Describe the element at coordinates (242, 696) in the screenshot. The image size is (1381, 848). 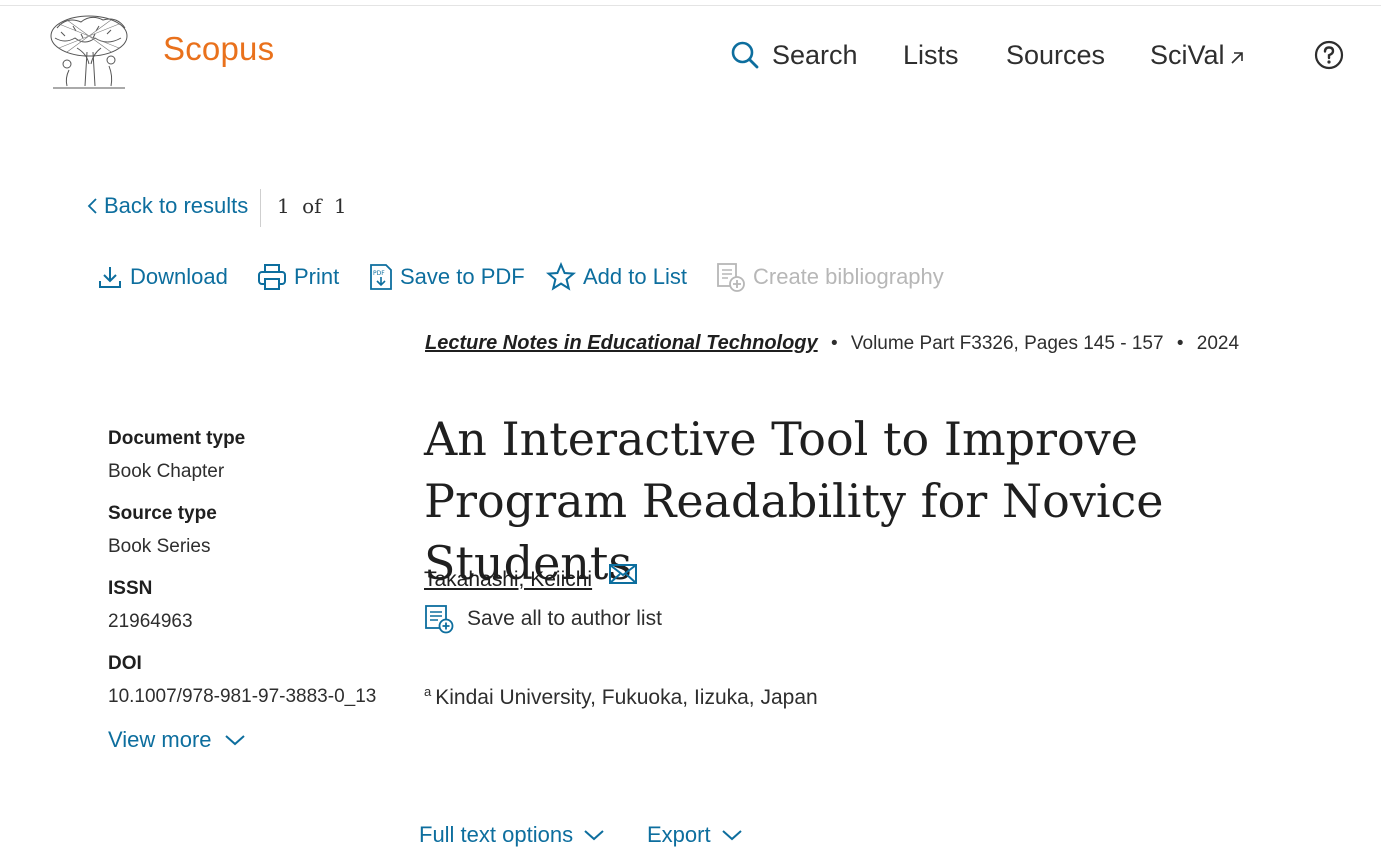
I see `doi-value: 10.1007/978-981-97-3883-0_13` at that location.